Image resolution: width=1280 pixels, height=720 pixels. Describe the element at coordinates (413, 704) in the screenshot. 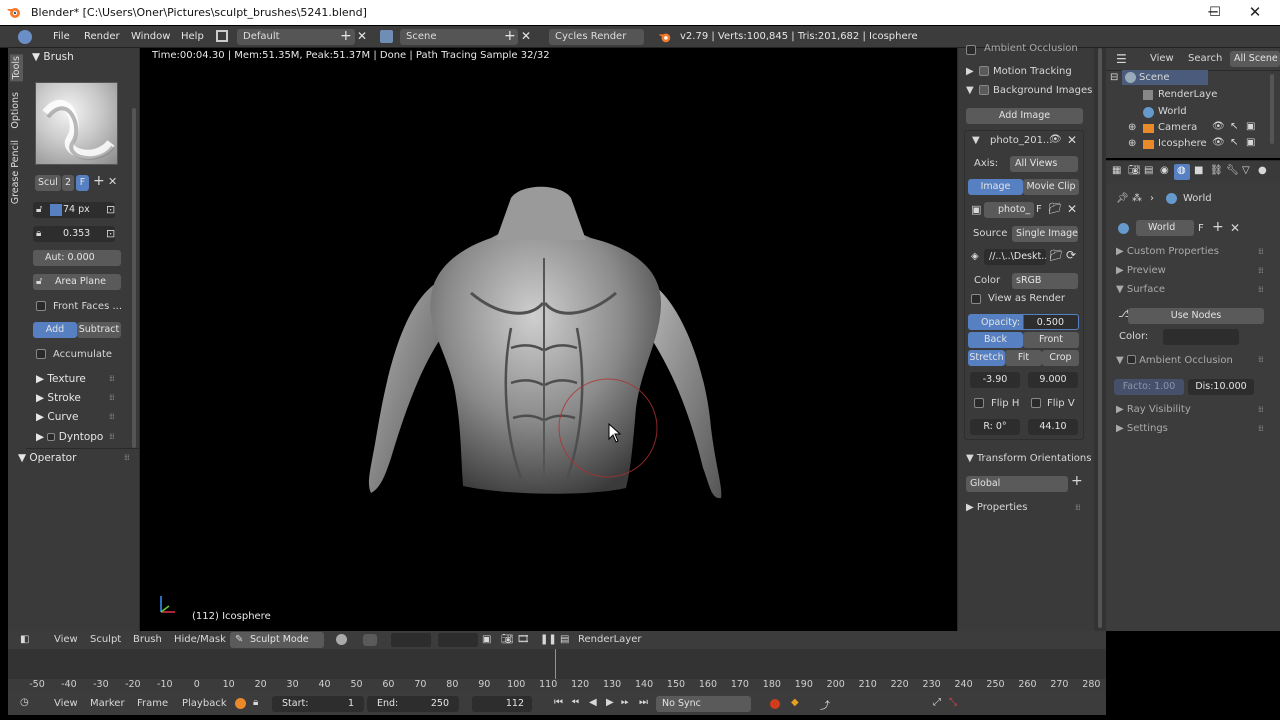

I see `end-frame-field: End: 250` at that location.